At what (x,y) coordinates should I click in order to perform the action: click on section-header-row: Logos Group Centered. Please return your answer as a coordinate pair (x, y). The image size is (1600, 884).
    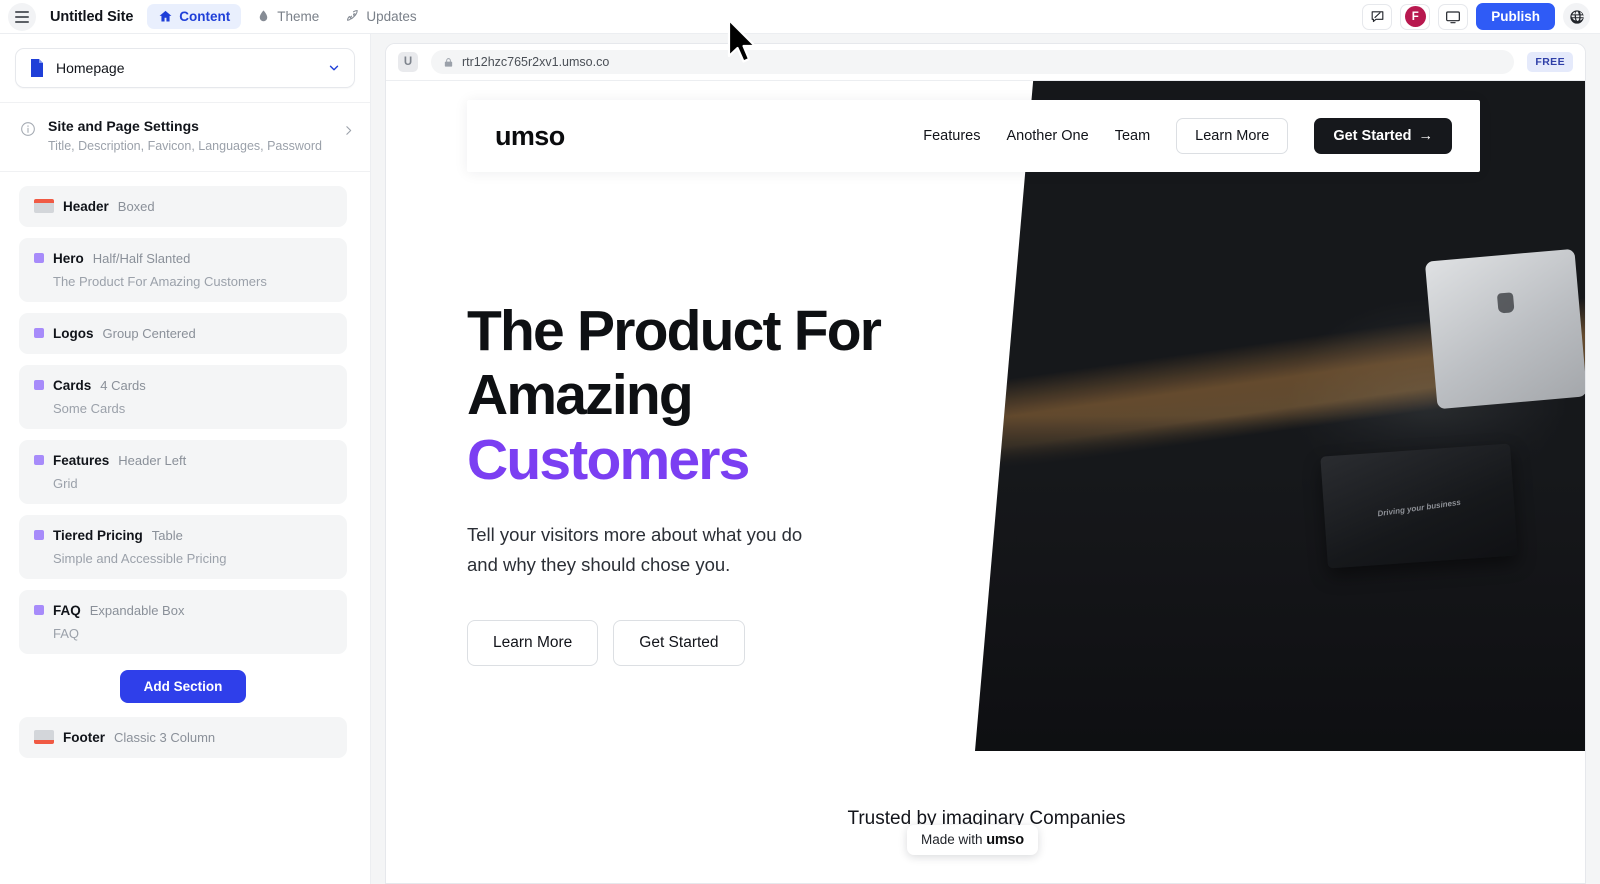
    Looking at the image, I should click on (183, 333).